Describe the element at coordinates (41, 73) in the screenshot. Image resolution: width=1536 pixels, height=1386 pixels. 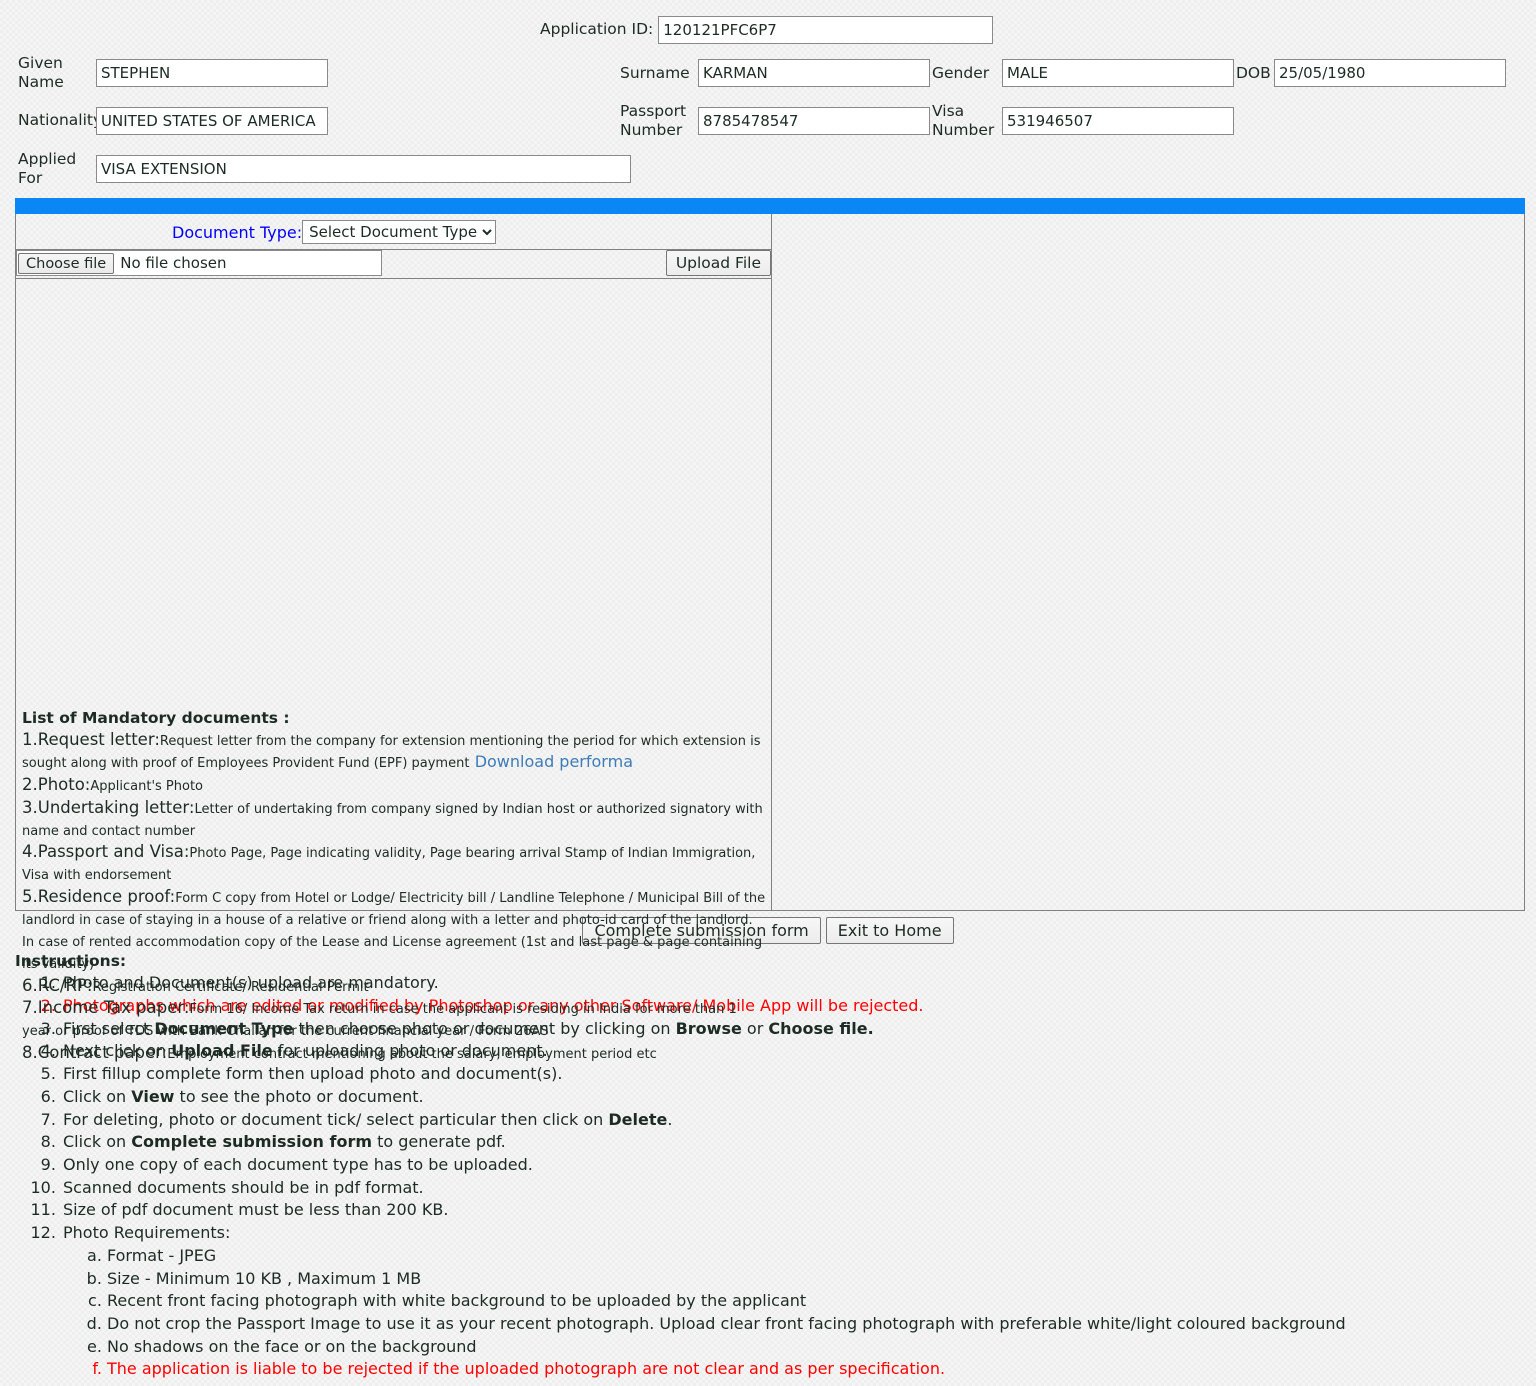
I see `given-name-label: Given Name` at that location.